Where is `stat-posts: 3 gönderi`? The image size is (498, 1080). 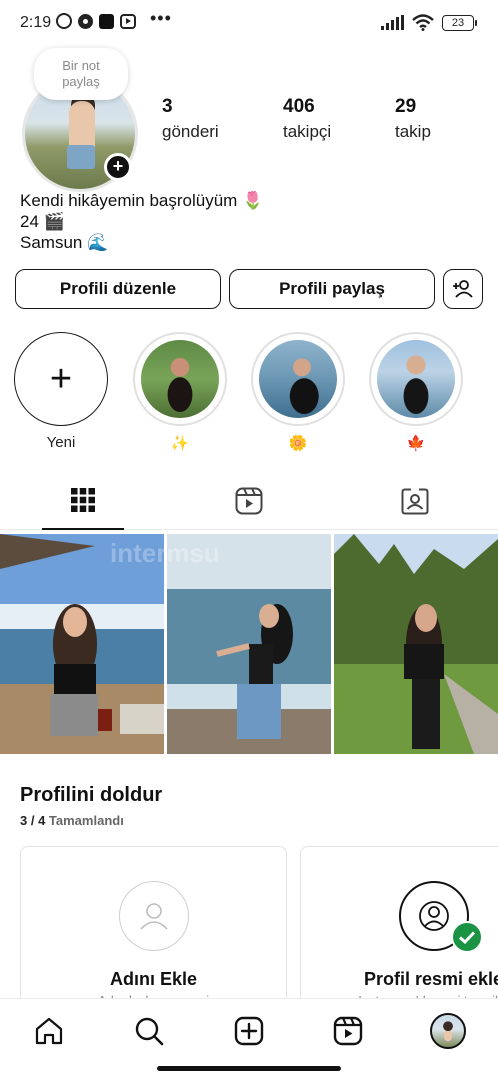
stat-posts: 3 gönderi is located at coordinates (190, 119).